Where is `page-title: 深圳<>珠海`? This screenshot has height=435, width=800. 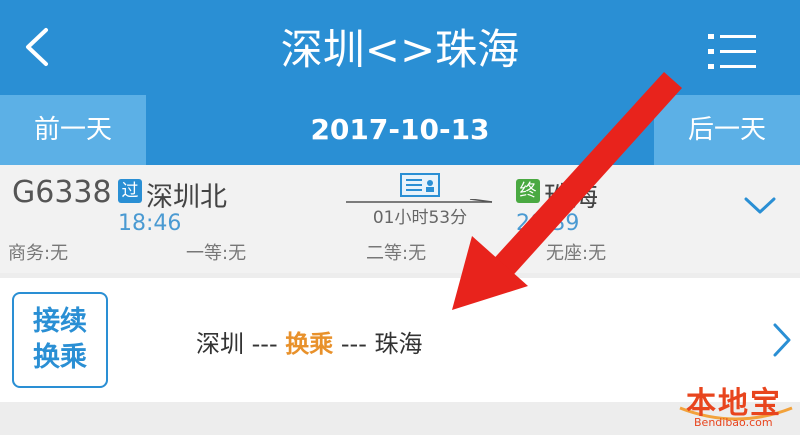
page-title: 深圳<>珠海 is located at coordinates (400, 49).